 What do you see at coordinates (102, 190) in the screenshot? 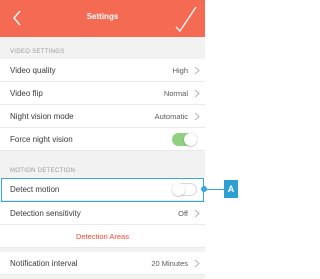
I see `callout-highlight-box` at bounding box center [102, 190].